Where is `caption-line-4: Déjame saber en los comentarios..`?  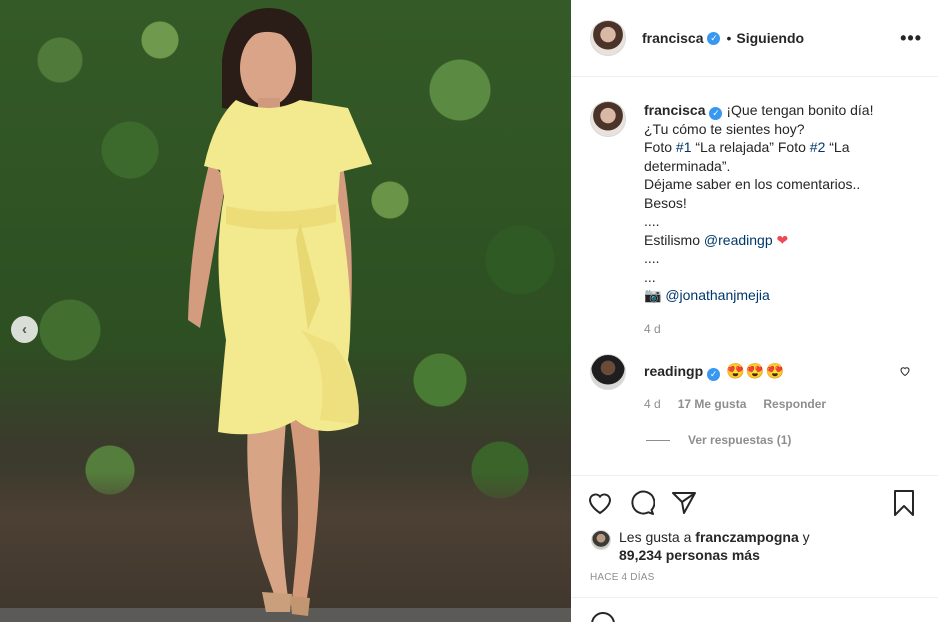 caption-line-4: Déjame saber en los comentarios.. is located at coordinates (752, 184).